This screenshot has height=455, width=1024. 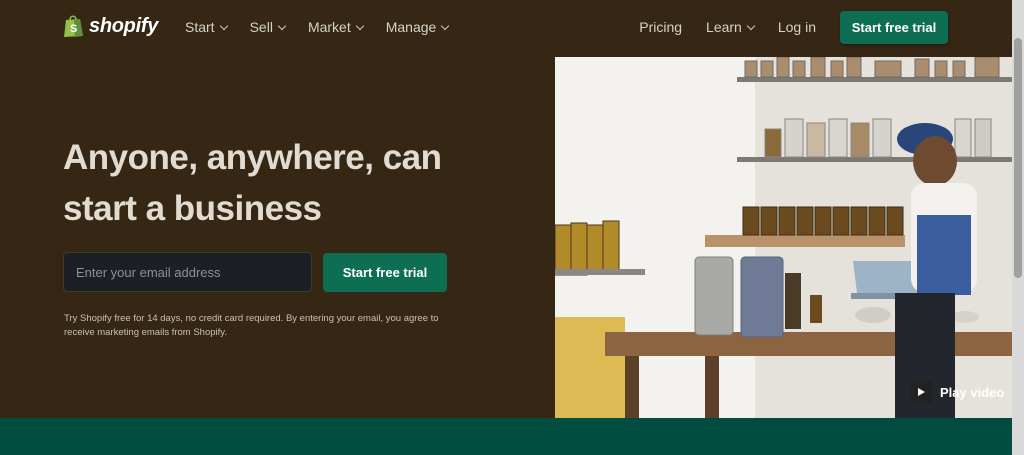 I want to click on nav-primary: Start Sell Market Manage, so click(x=317, y=27).